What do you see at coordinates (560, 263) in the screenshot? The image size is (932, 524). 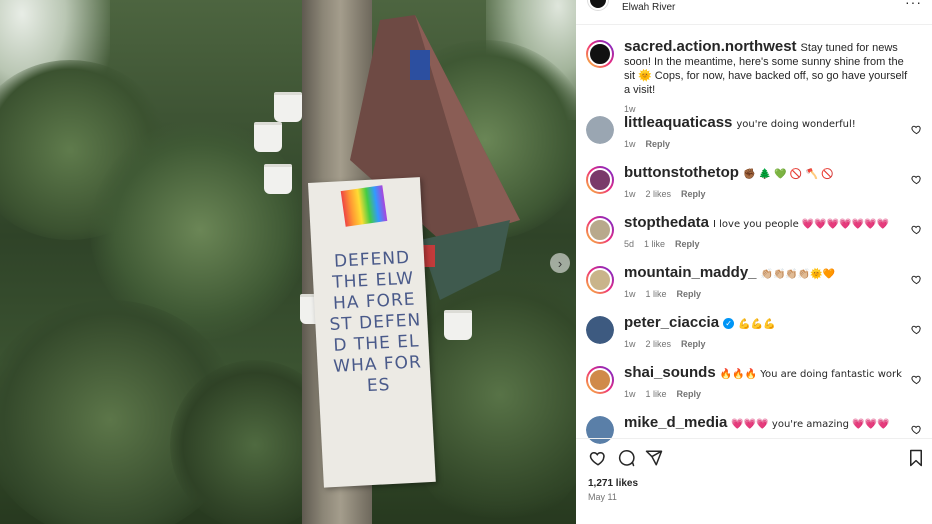 I see `chevron-right-icon: ›` at bounding box center [560, 263].